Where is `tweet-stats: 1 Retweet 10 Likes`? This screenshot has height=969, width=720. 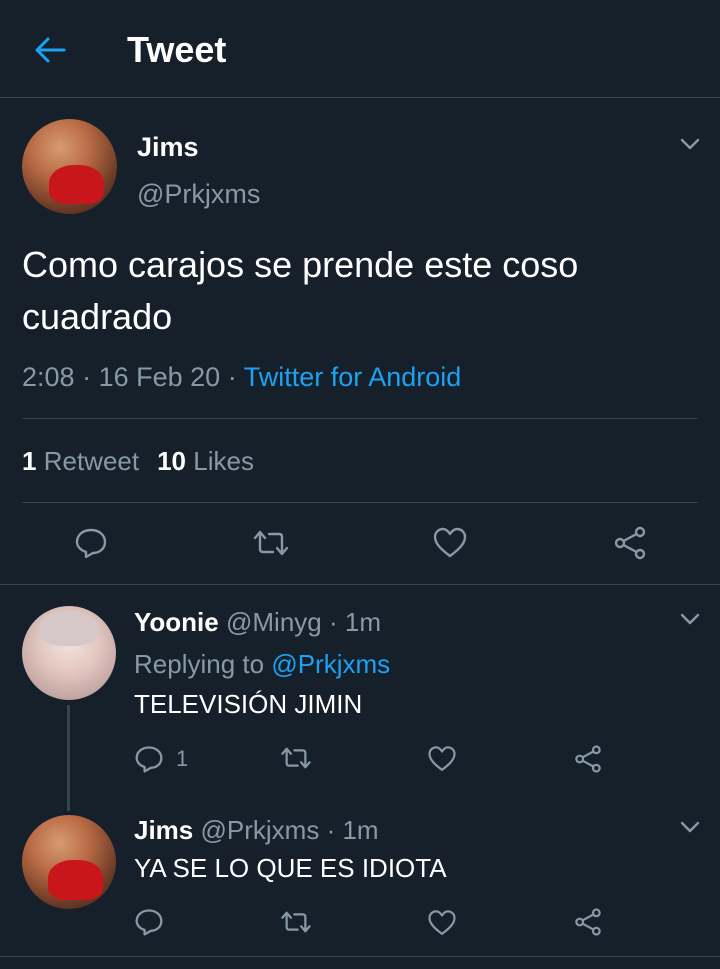 tweet-stats: 1 Retweet 10 Likes is located at coordinates (138, 461).